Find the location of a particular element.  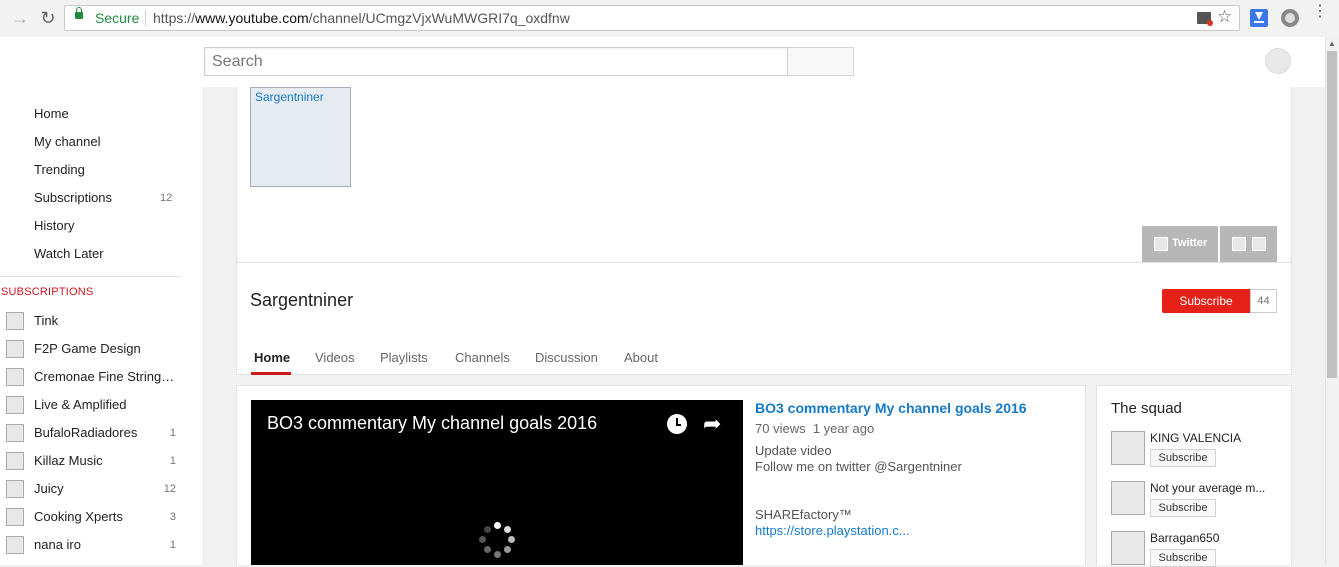

subscription-item: Killaz Music 1 is located at coordinates (101, 461).